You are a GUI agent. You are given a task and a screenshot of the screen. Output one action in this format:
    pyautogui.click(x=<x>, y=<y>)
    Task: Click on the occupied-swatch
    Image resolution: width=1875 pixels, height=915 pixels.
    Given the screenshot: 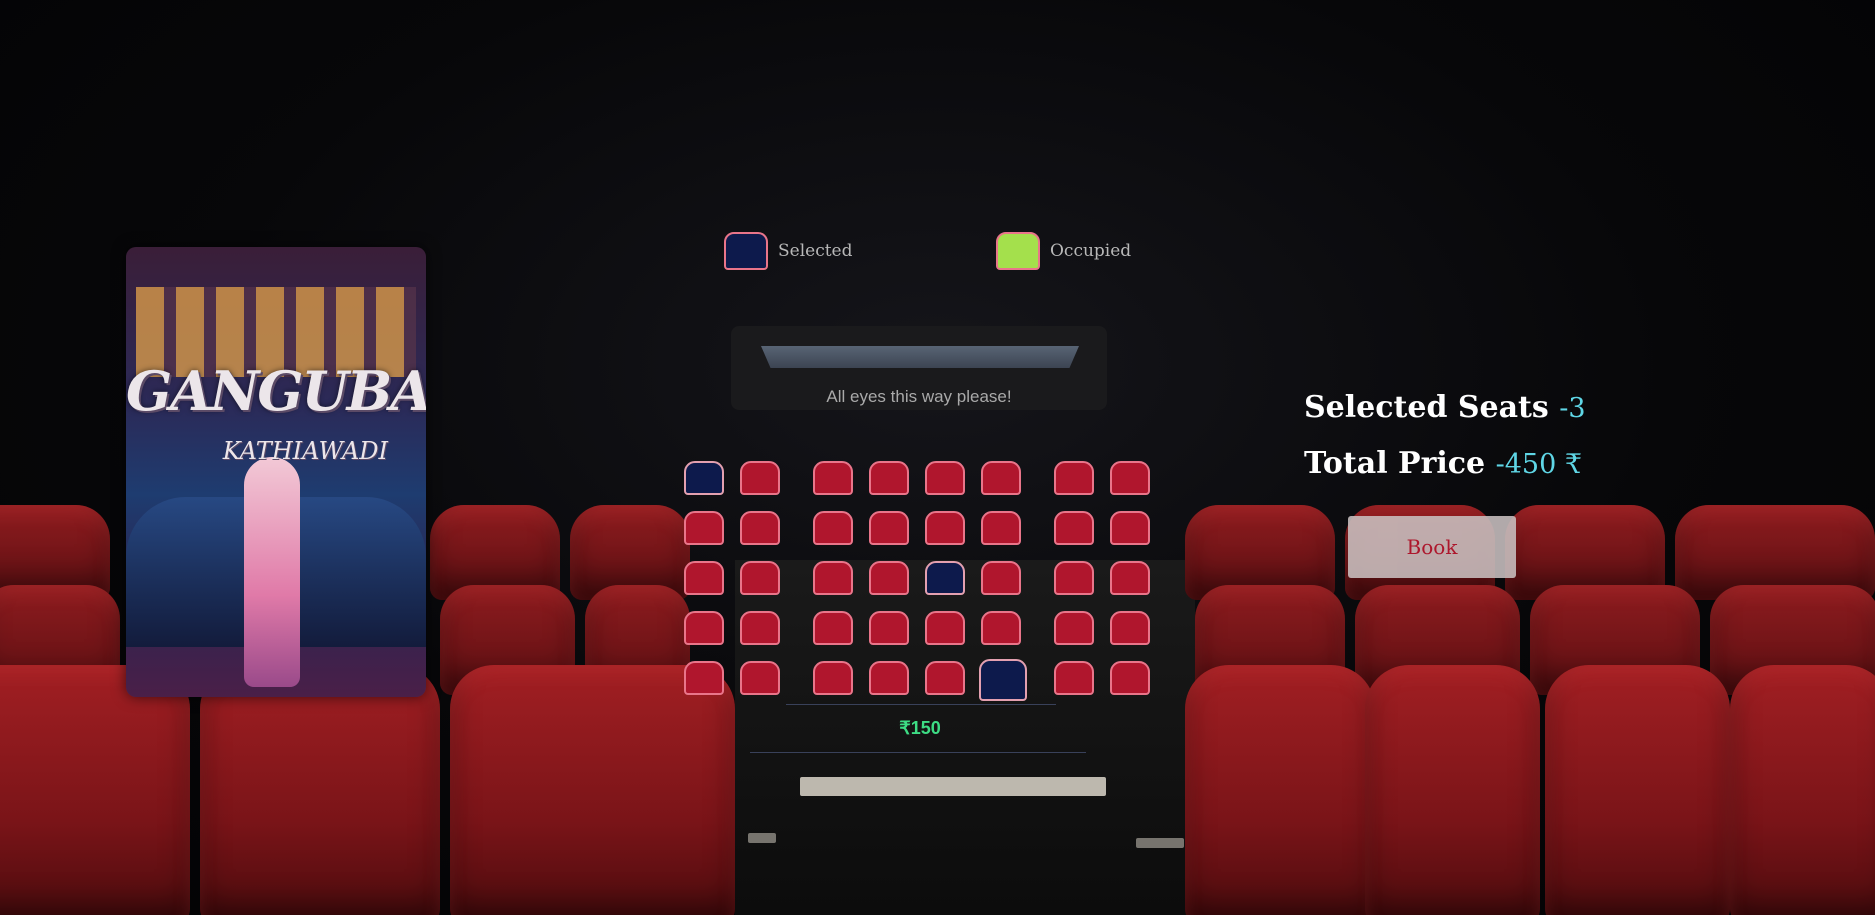 What is the action you would take?
    pyautogui.click(x=1018, y=251)
    